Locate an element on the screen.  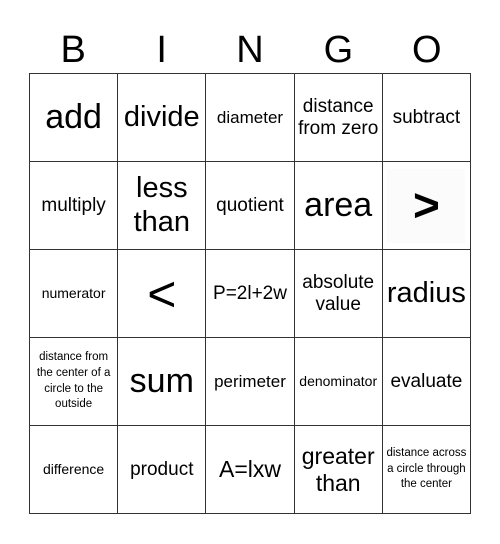
header-letter-b: B is located at coordinates (73, 50).